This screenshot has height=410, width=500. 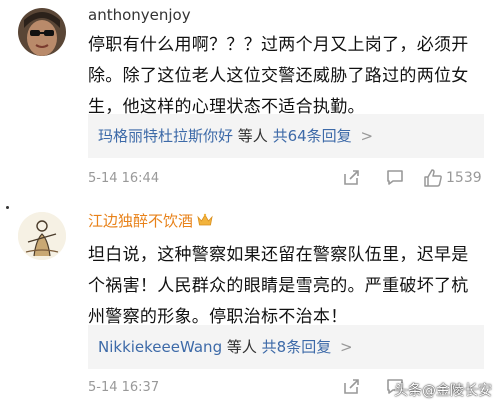 I want to click on username: anthonyenjoy, so click(x=139, y=15).